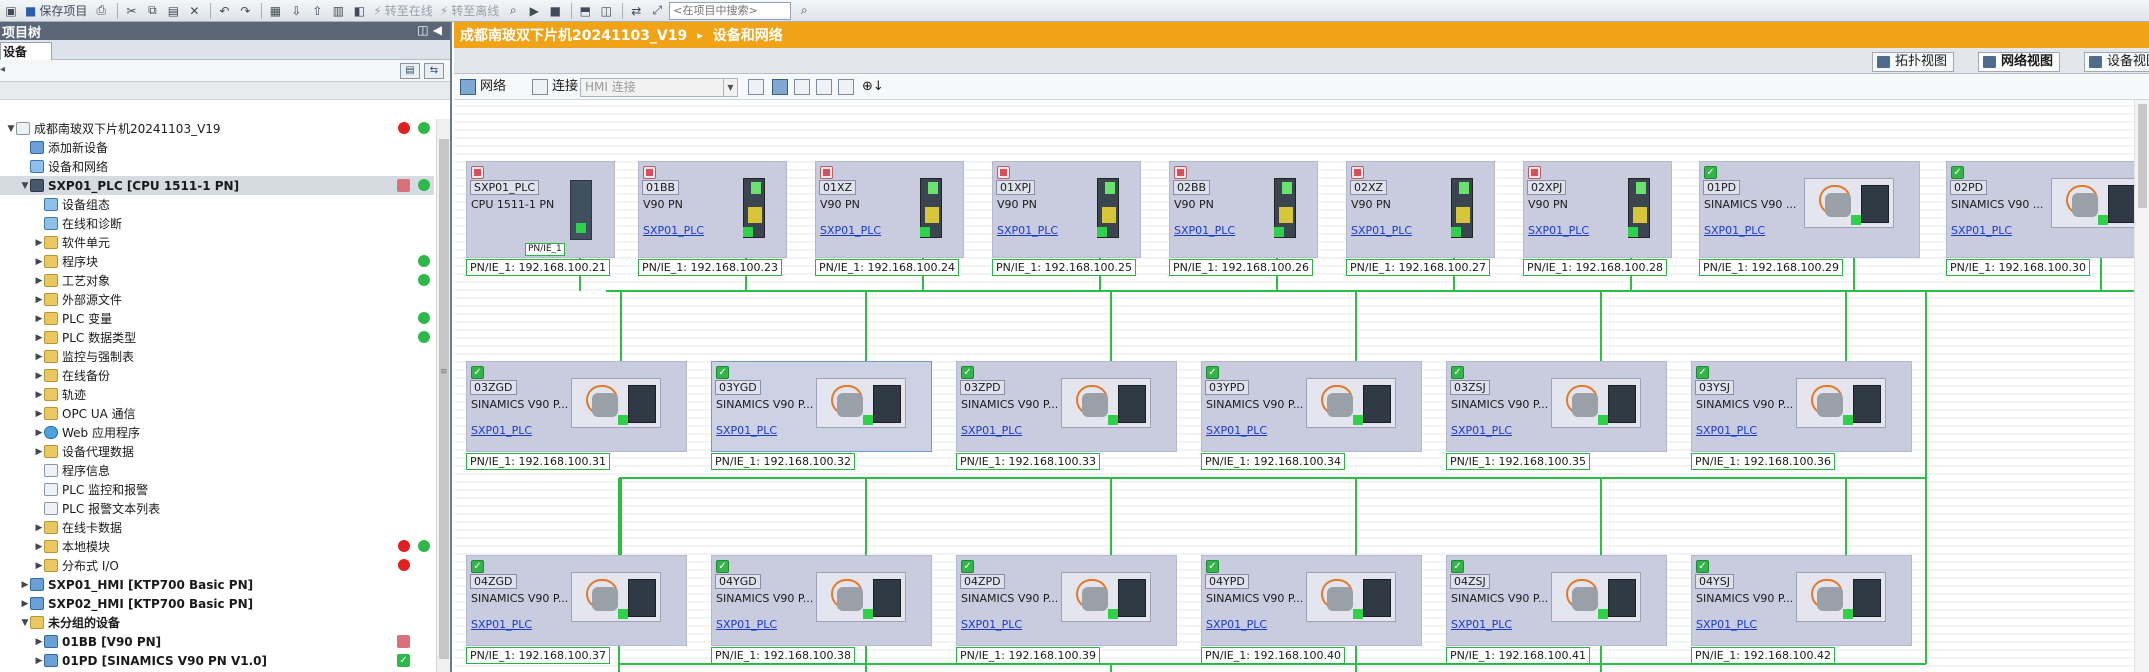  What do you see at coordinates (2116, 62) in the screenshot?
I see `tab-device-view: 设备视图` at bounding box center [2116, 62].